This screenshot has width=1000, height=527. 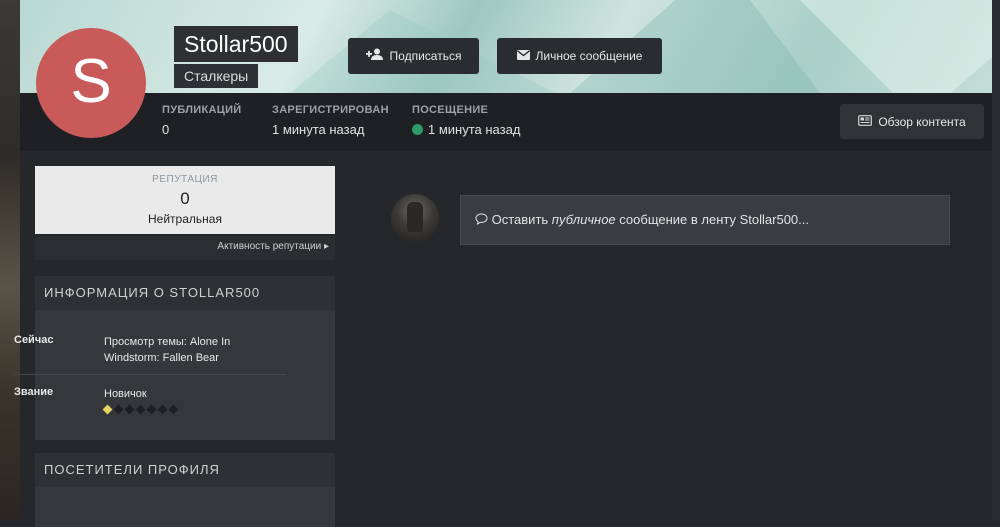 What do you see at coordinates (330, 110) in the screenshot?
I see `stat-joined-label: ЗАРЕГИСТРИРОВАН` at bounding box center [330, 110].